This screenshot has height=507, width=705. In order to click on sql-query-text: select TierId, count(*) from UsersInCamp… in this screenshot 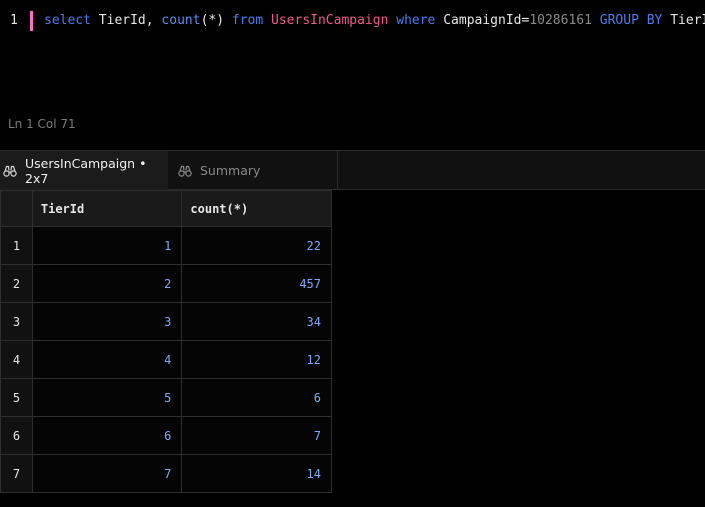, I will do `click(374, 21)`.